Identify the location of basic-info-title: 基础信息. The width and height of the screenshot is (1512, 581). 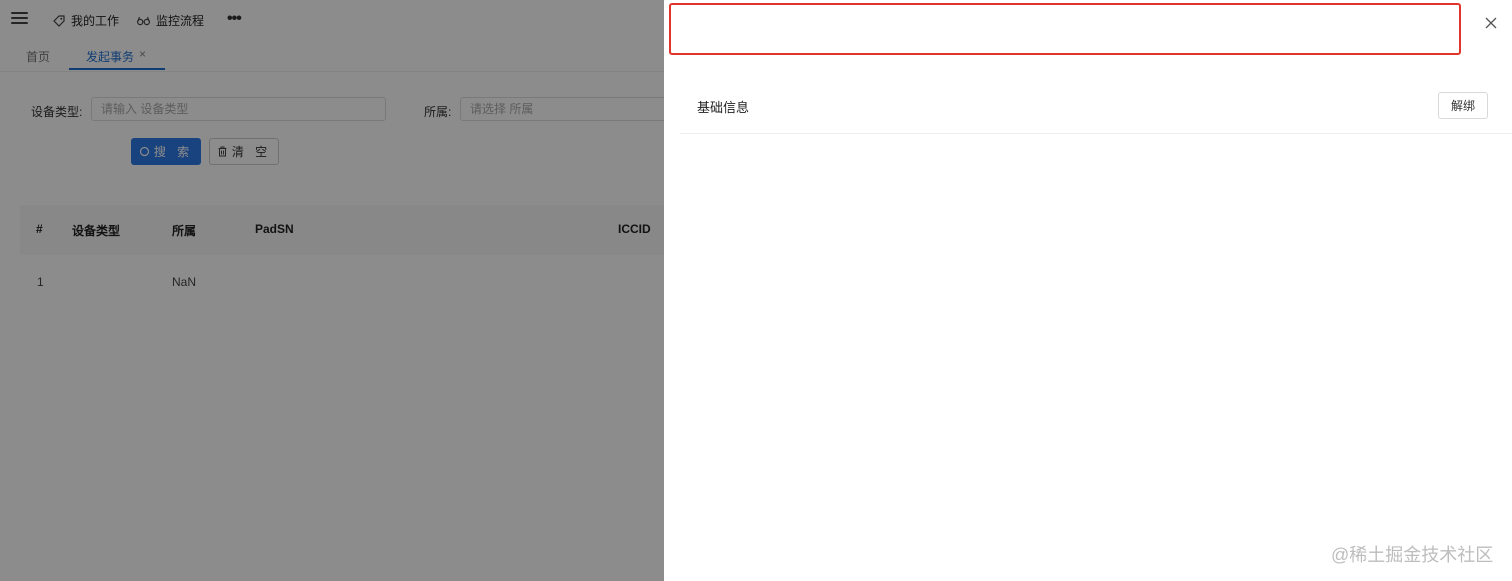
(723, 107).